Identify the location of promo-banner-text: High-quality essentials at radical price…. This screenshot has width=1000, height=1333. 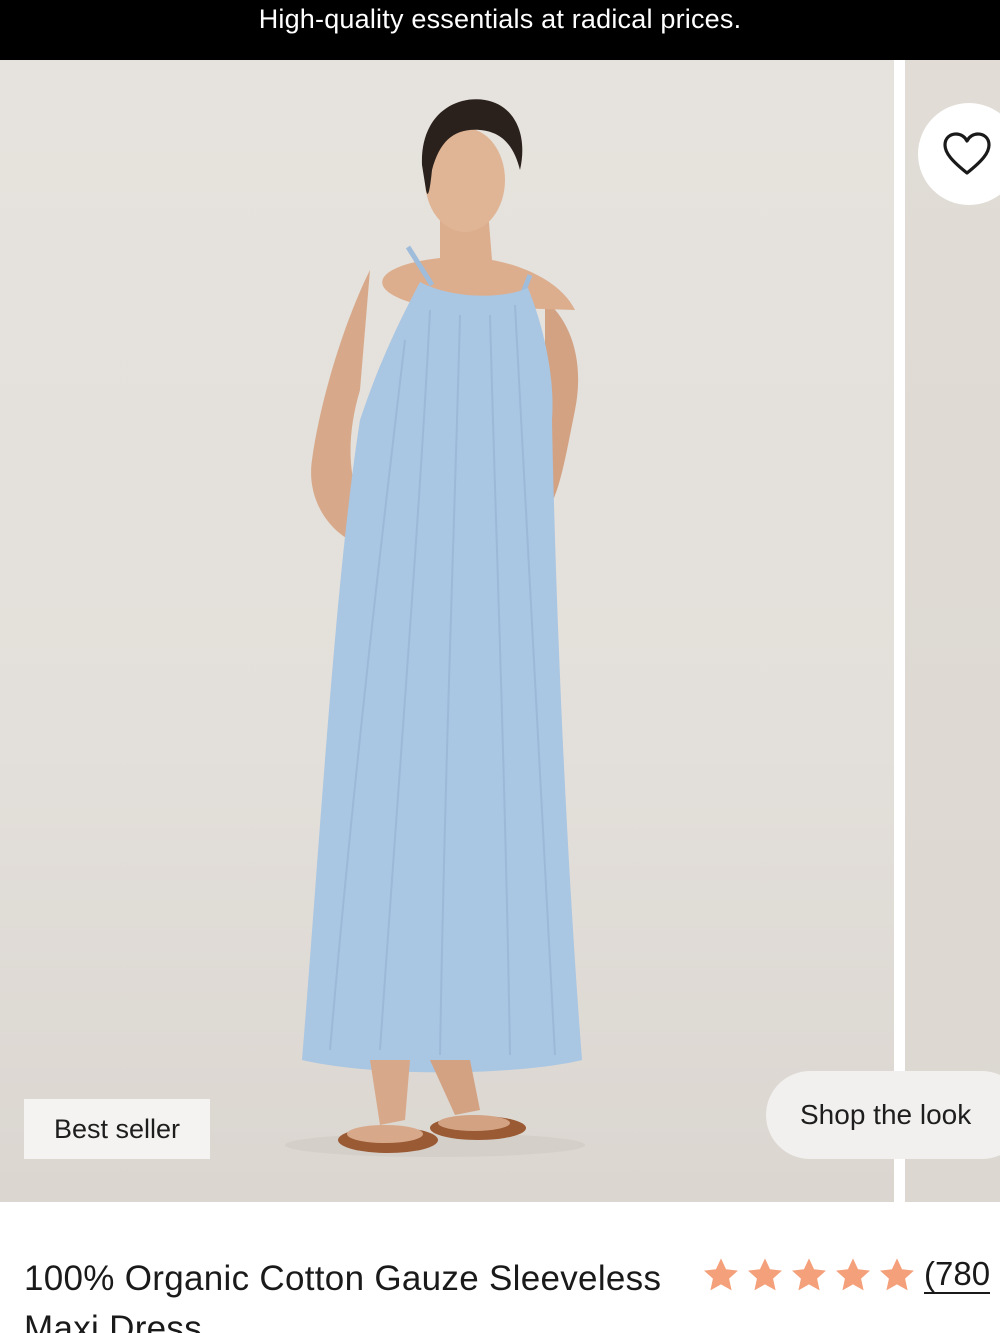
(500, 19).